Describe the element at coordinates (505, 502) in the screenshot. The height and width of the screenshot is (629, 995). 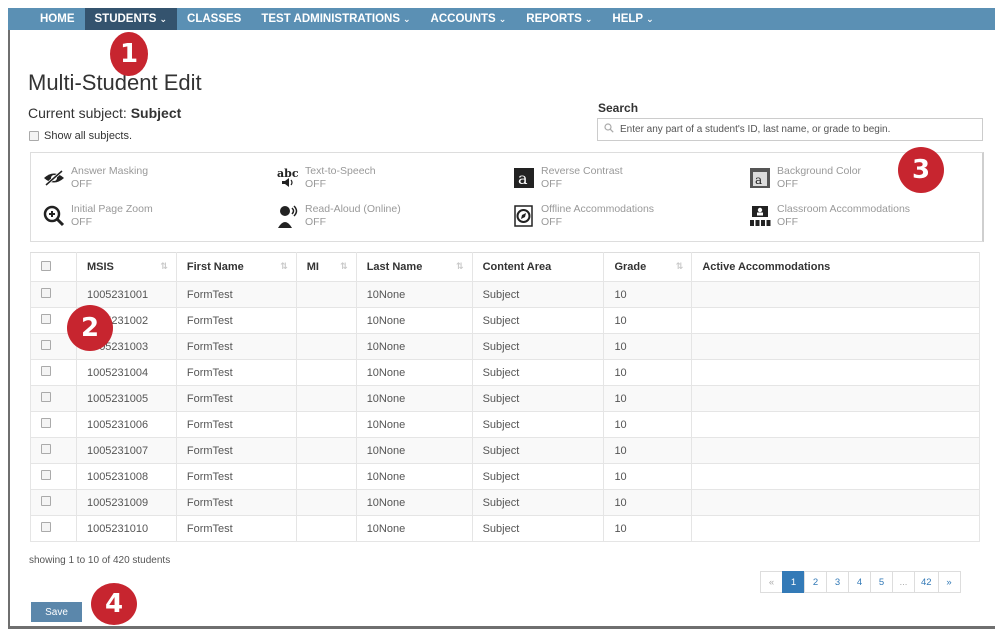
I see `table-row: 1005231009 FormTest 10None Subject 10` at that location.